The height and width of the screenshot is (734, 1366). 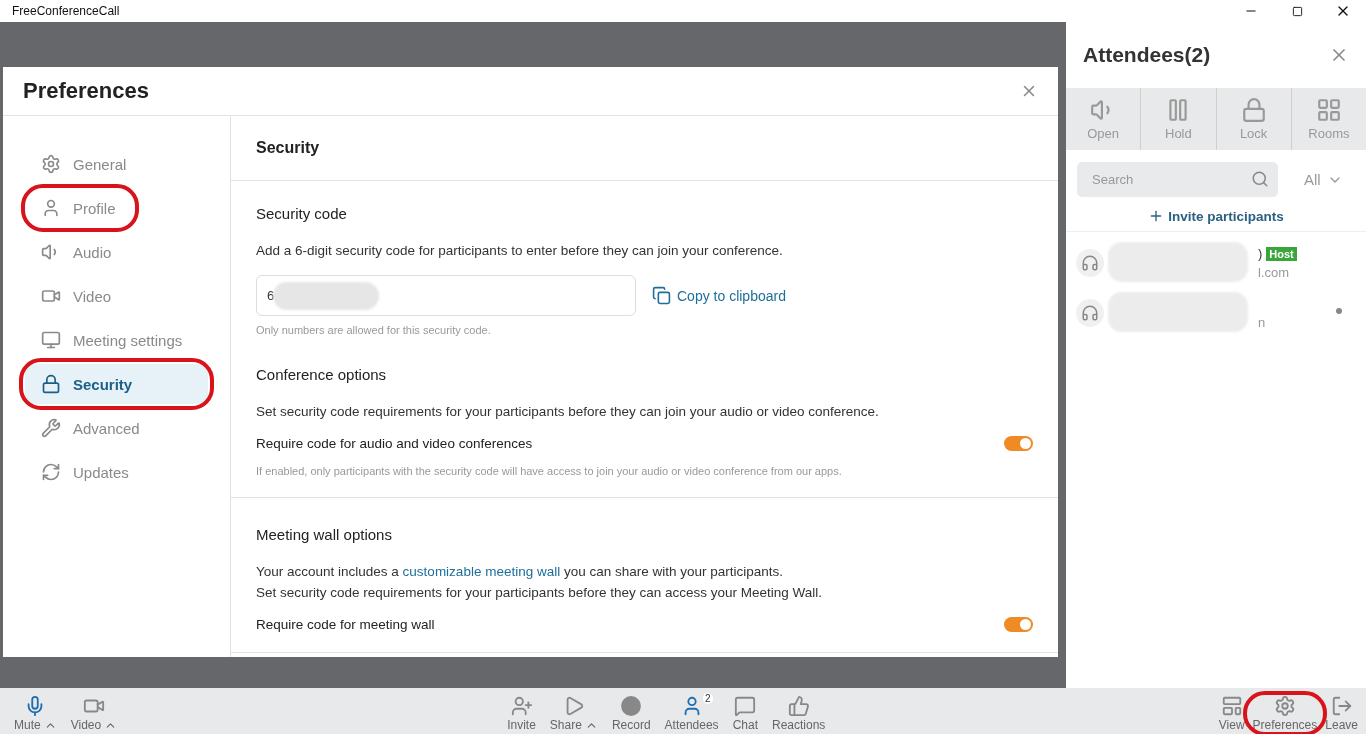 I want to click on toolbar-button: Leave, so click(x=1341, y=713).